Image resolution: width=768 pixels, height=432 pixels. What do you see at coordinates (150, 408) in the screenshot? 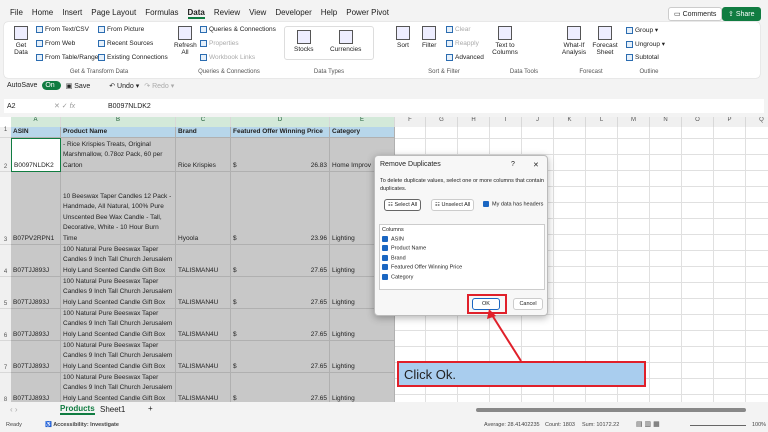
I see `add-sheet-icon: +` at bounding box center [150, 408].